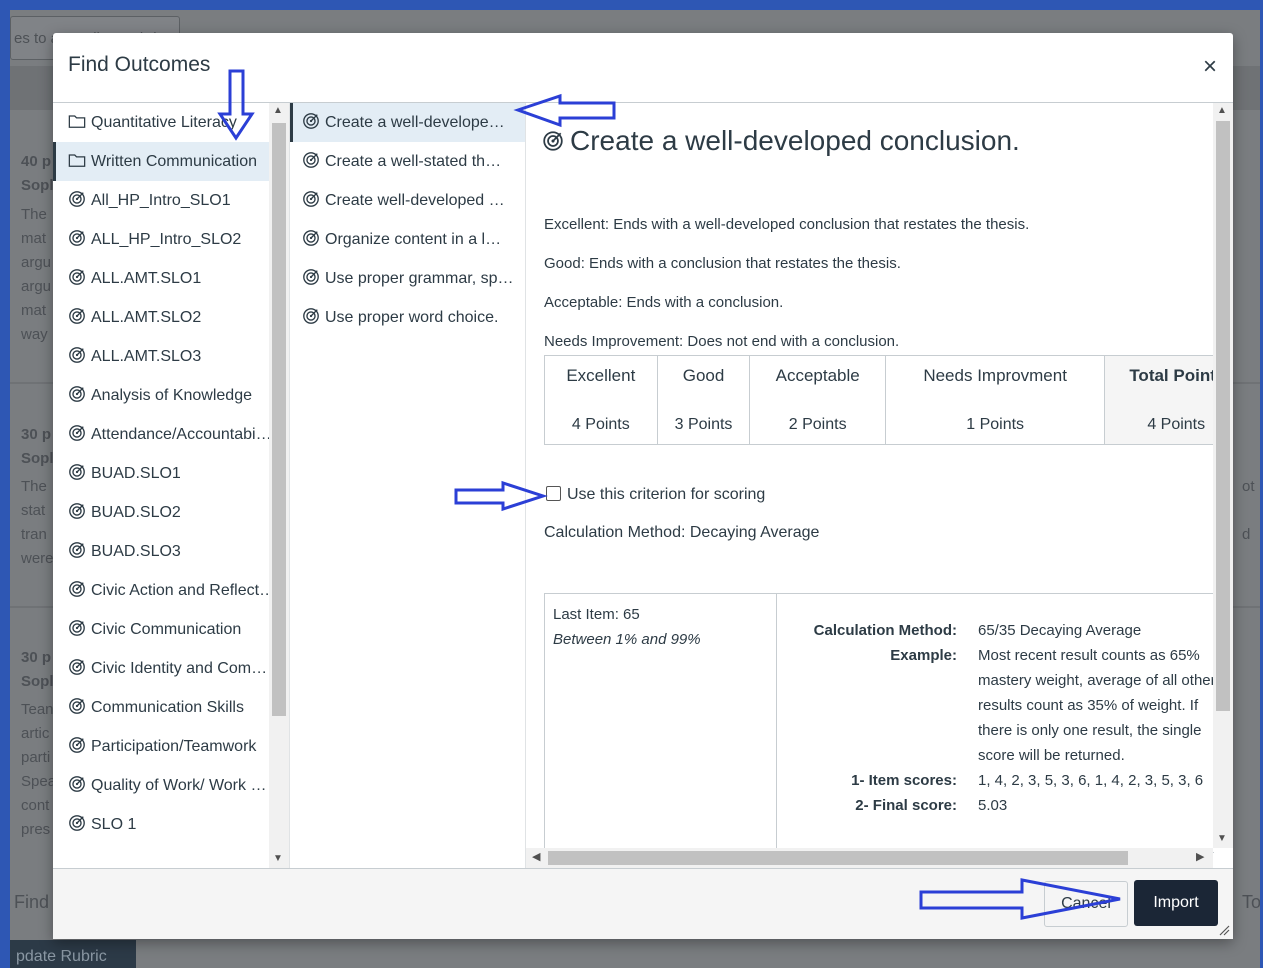 The image size is (1263, 968). What do you see at coordinates (501, 496) in the screenshot?
I see `annotation-arrow-right` at bounding box center [501, 496].